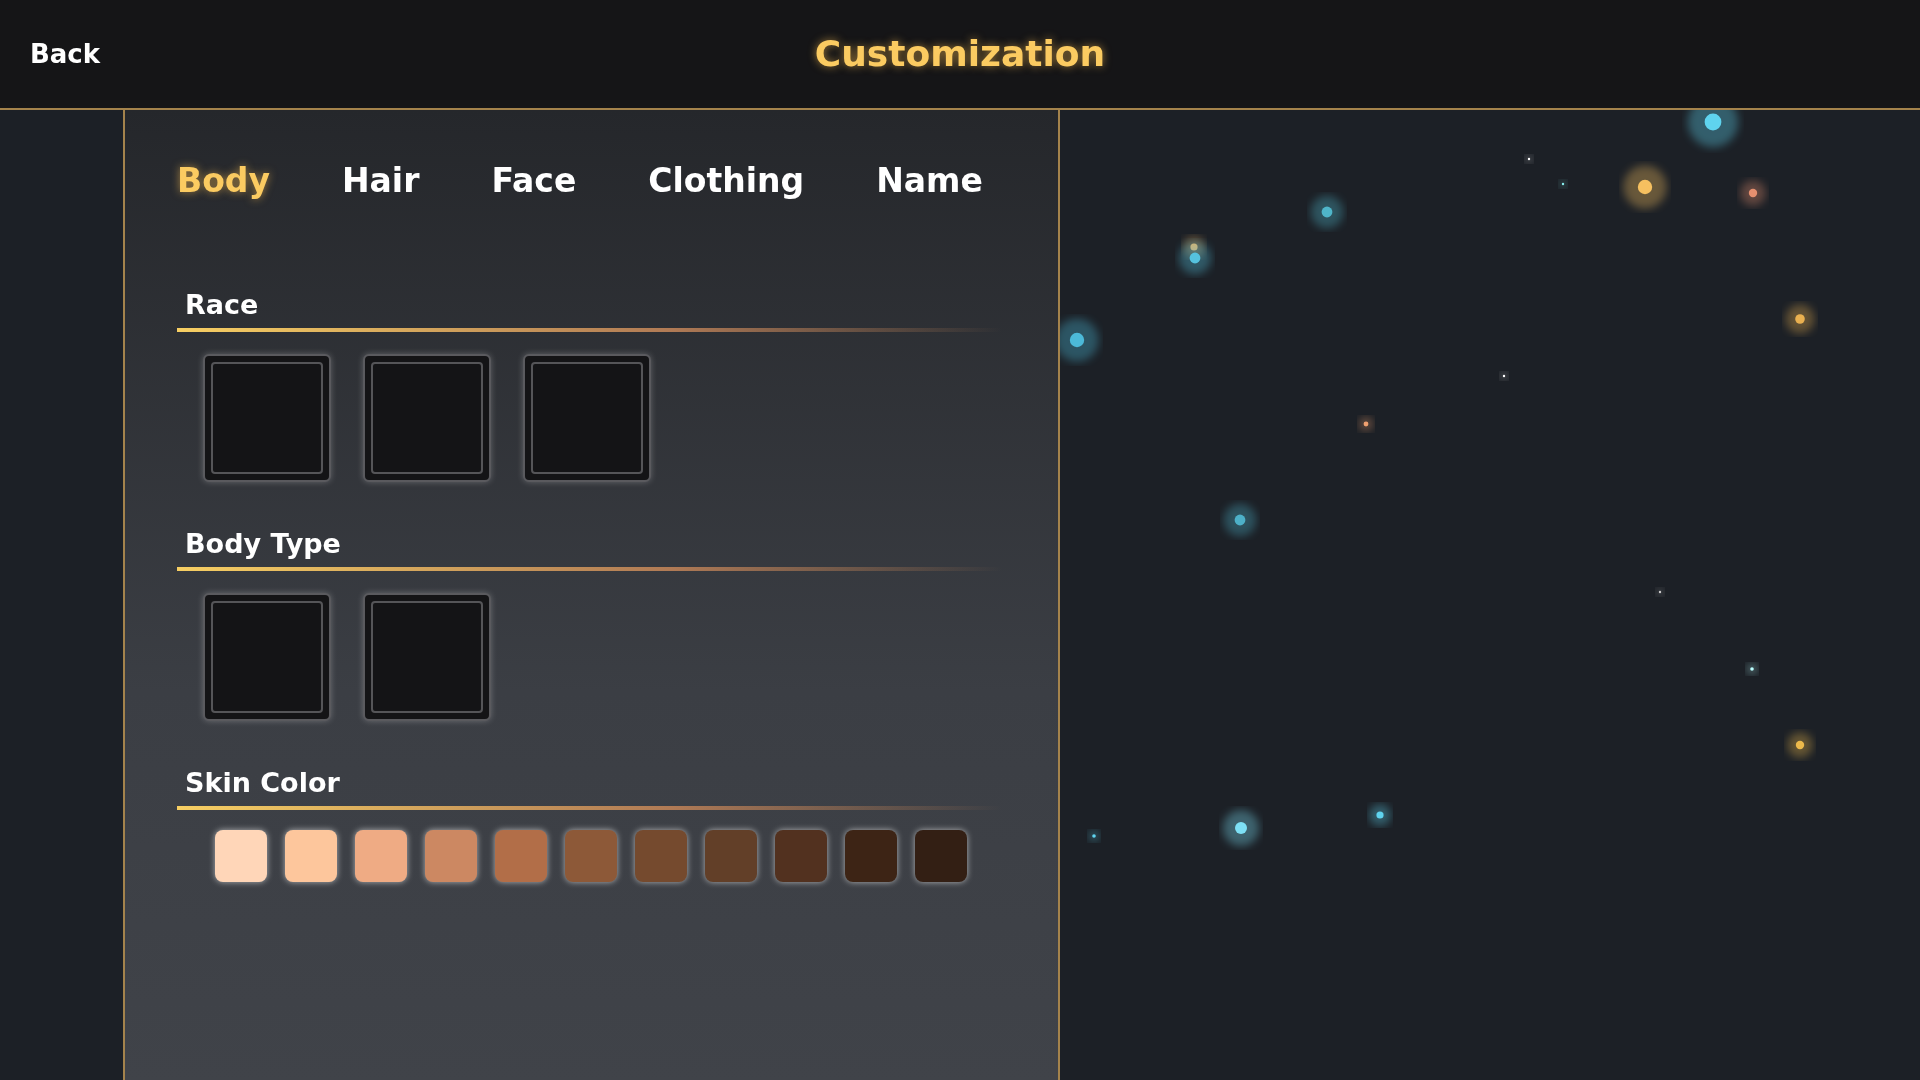  What do you see at coordinates (263, 543) in the screenshot?
I see `section-heading: Body Type` at bounding box center [263, 543].